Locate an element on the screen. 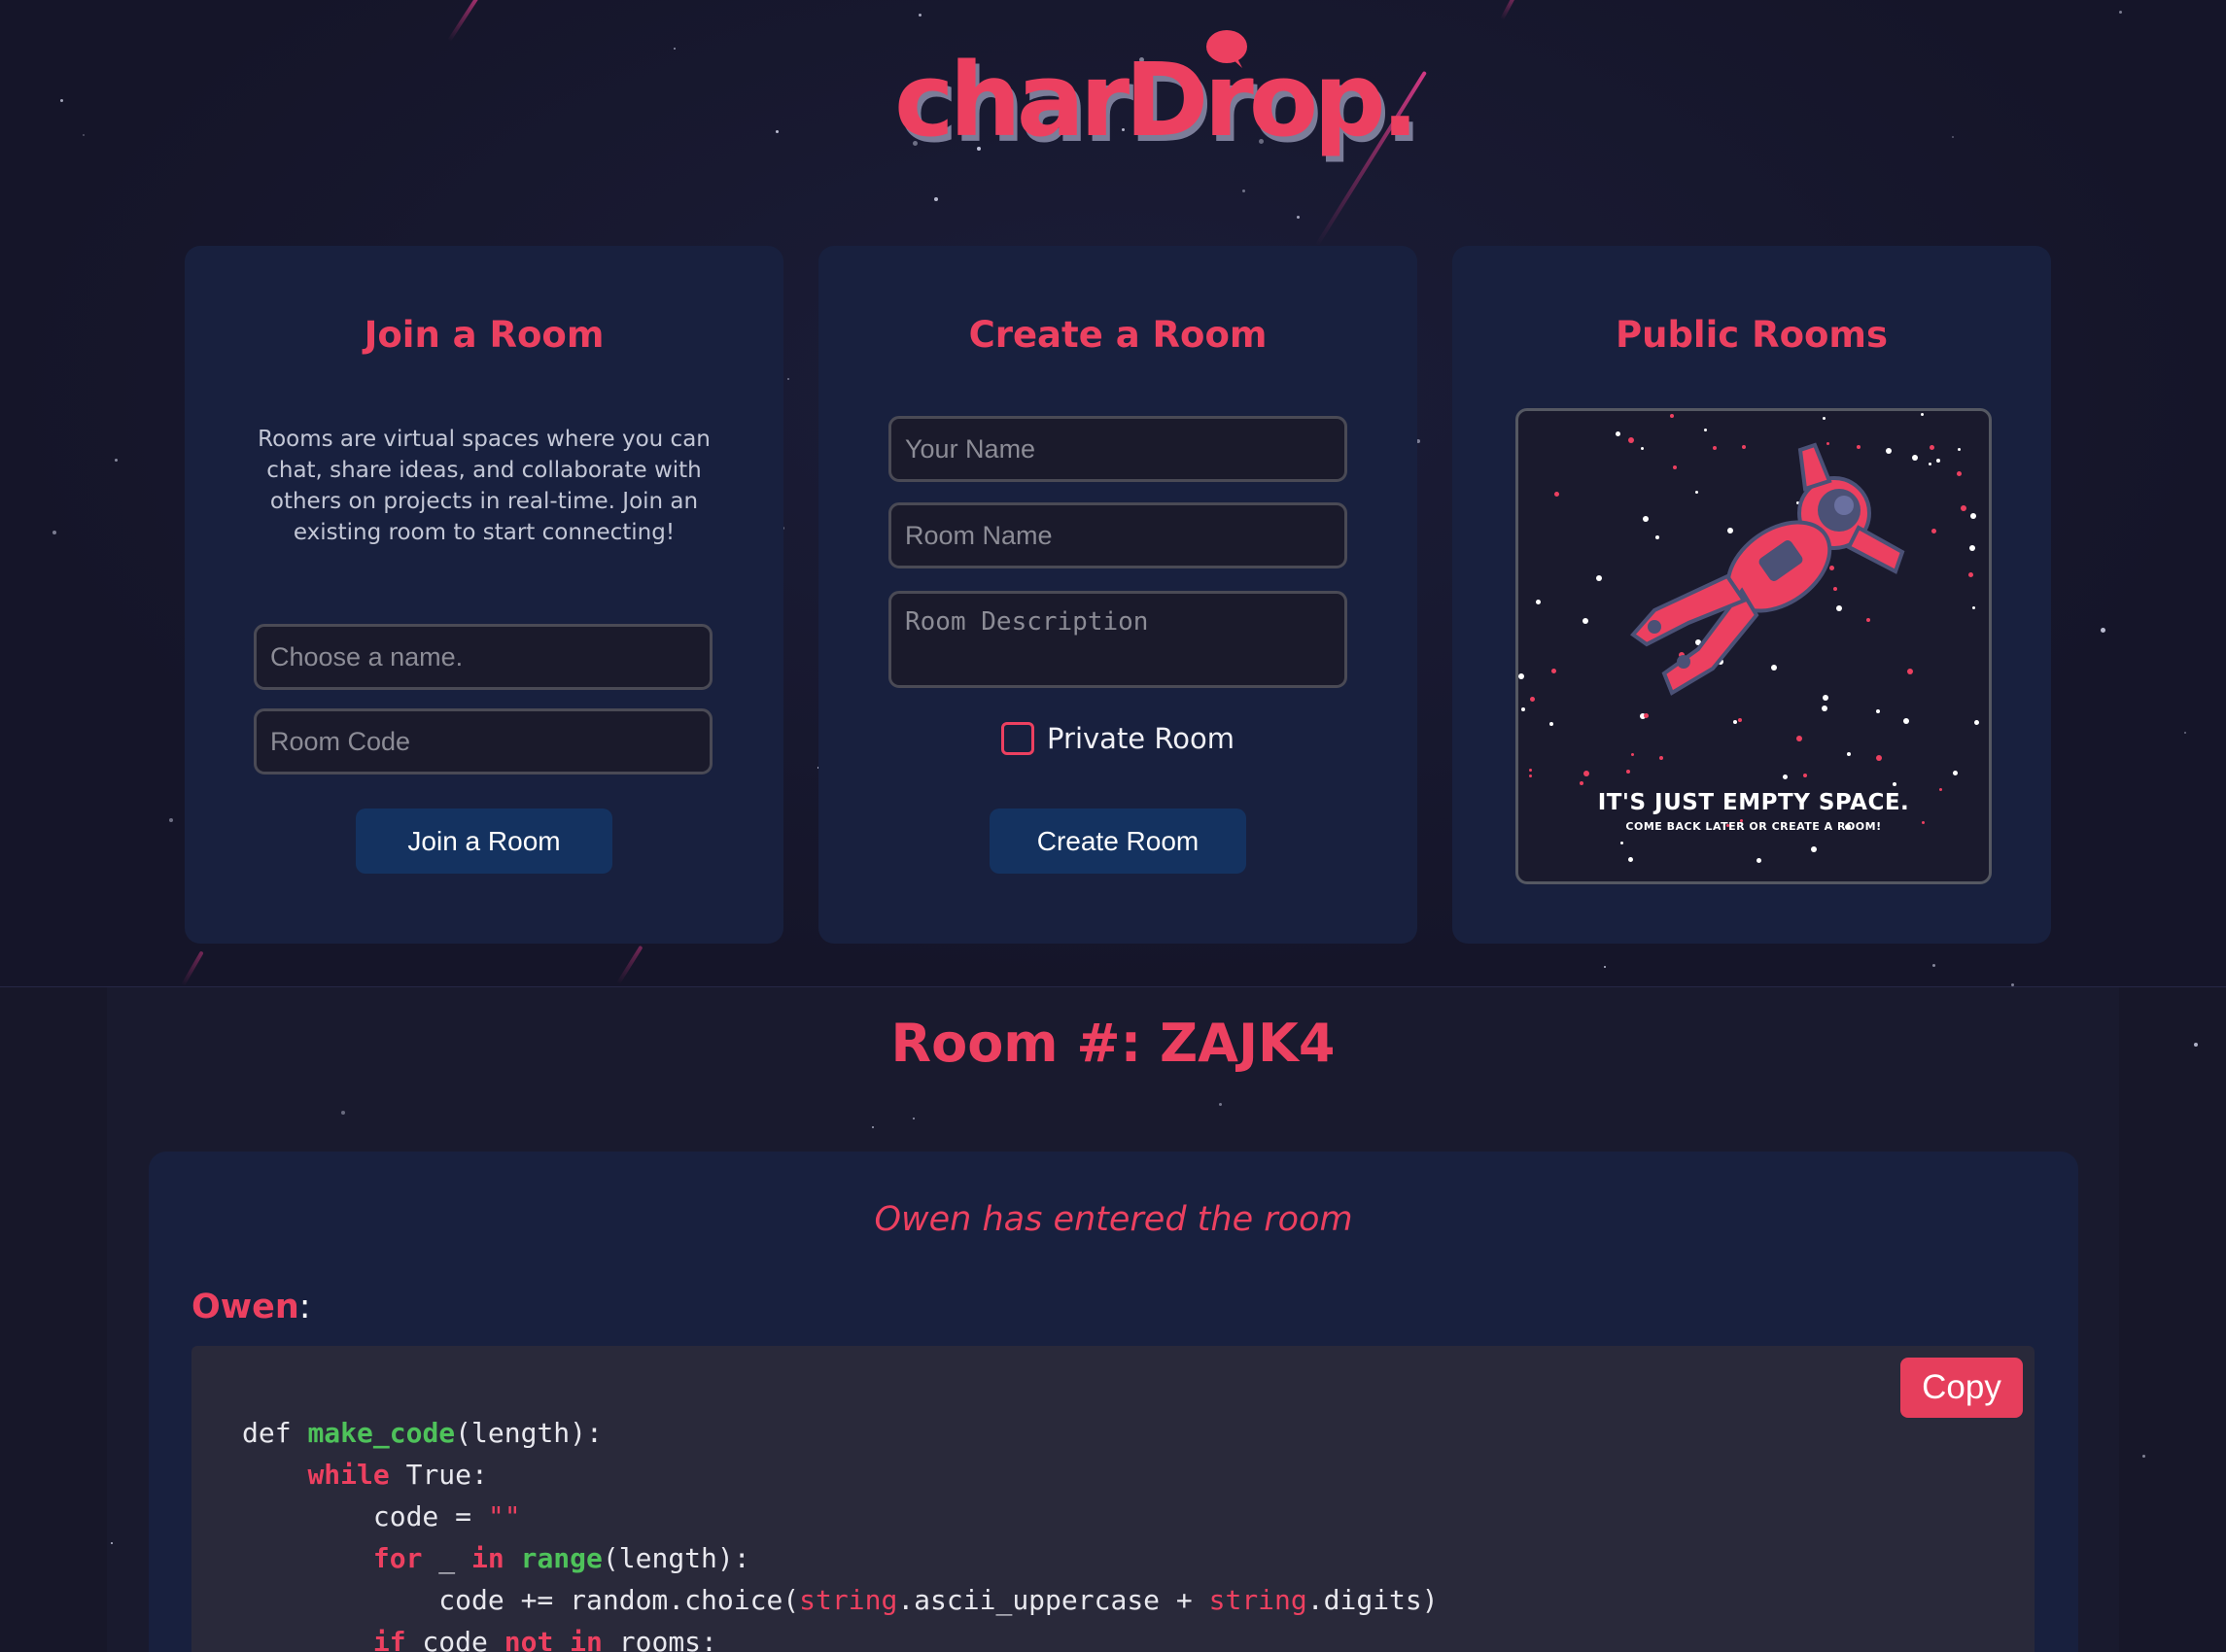 The height and width of the screenshot is (1652, 2226). private-room-label: Private Room is located at coordinates (1141, 739).